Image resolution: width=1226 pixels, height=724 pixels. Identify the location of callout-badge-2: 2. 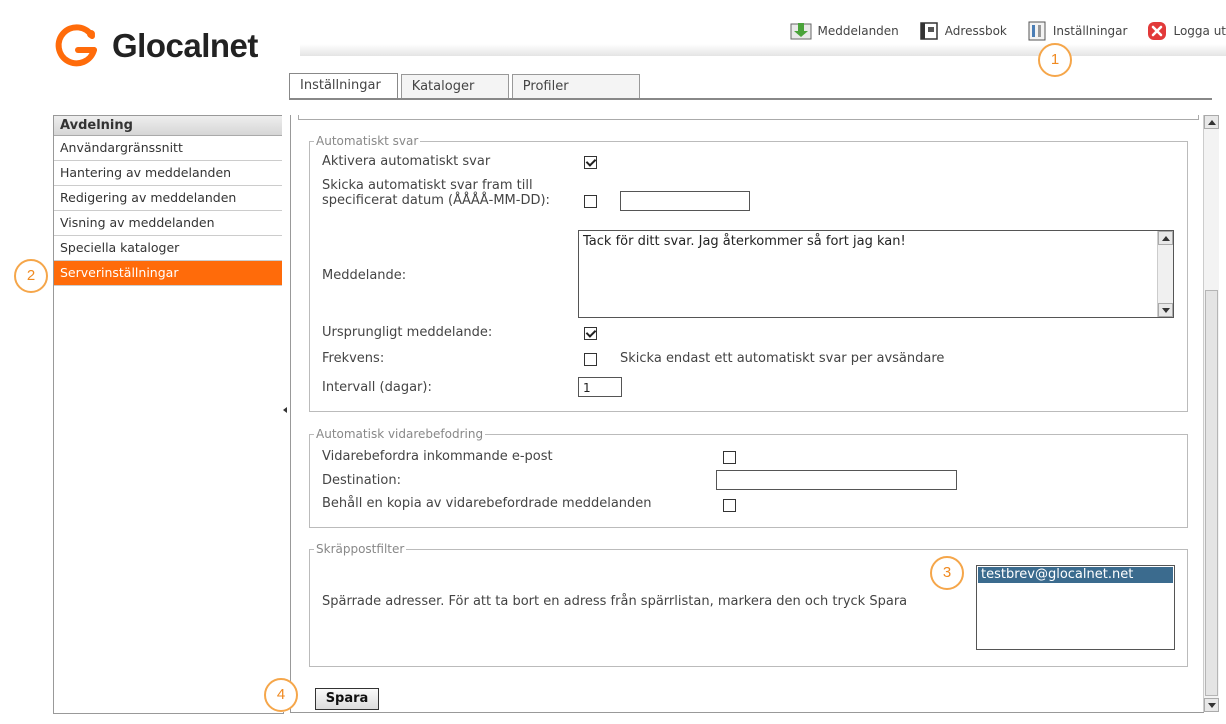
(31, 276).